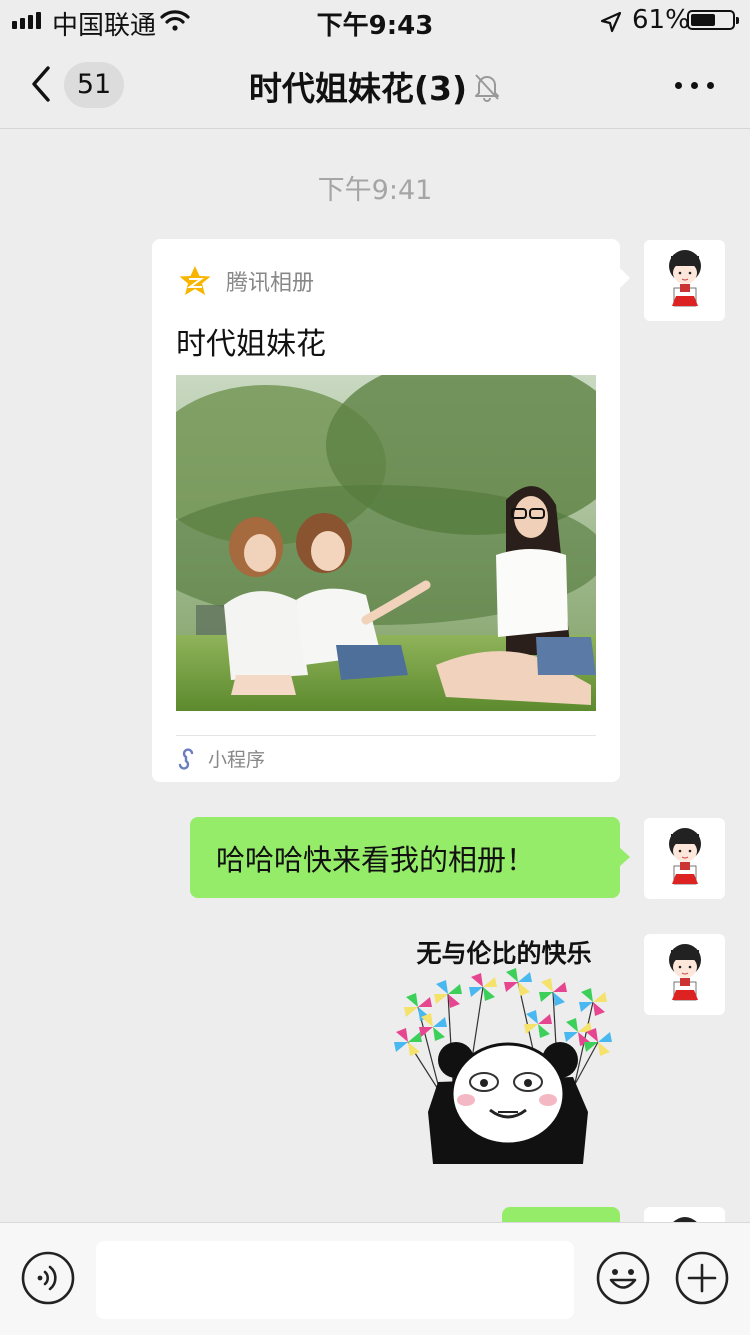 This screenshot has width=750, height=1335. I want to click on input-toolbar, so click(375, 1278).